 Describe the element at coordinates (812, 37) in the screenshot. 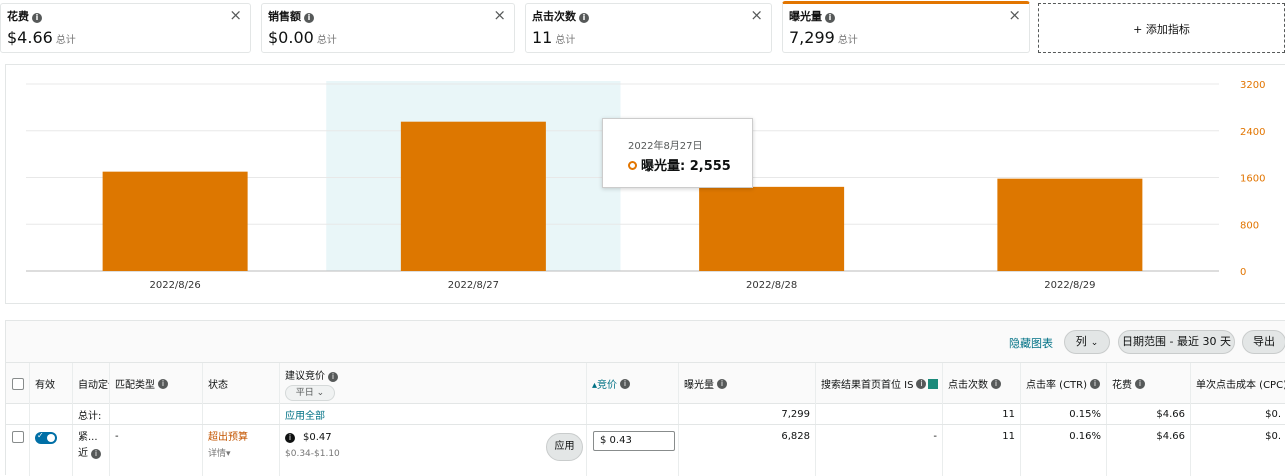

I see `metric-value: 7,299` at that location.